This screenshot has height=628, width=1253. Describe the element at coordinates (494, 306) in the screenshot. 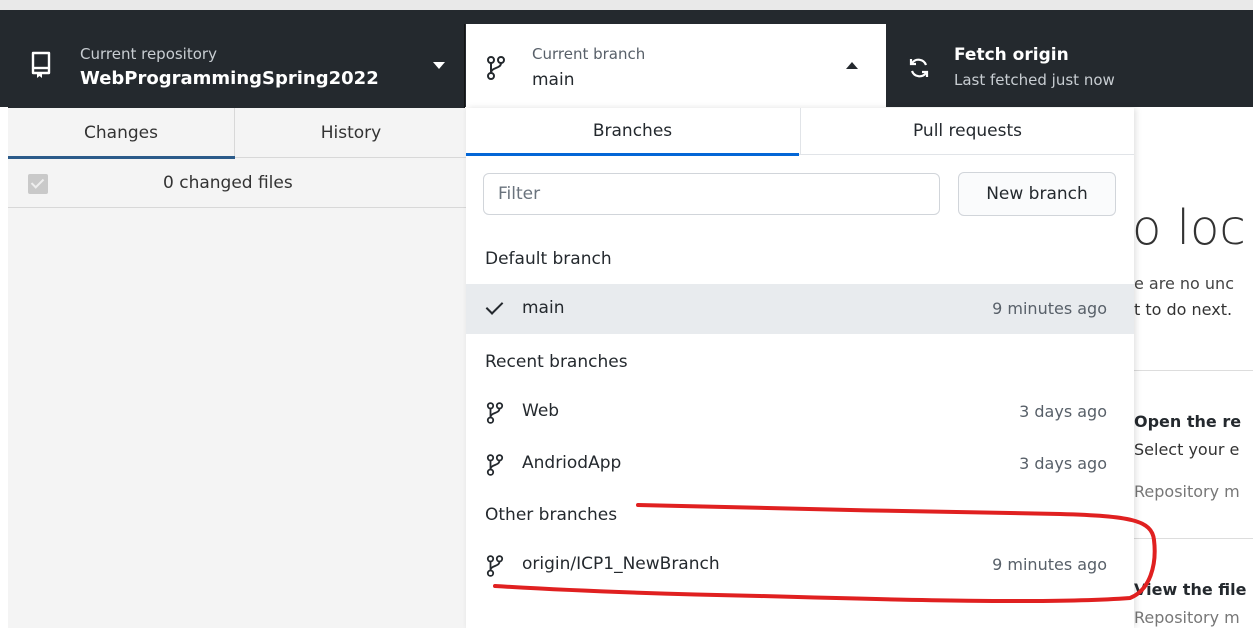

I see `checkmark-icon` at that location.